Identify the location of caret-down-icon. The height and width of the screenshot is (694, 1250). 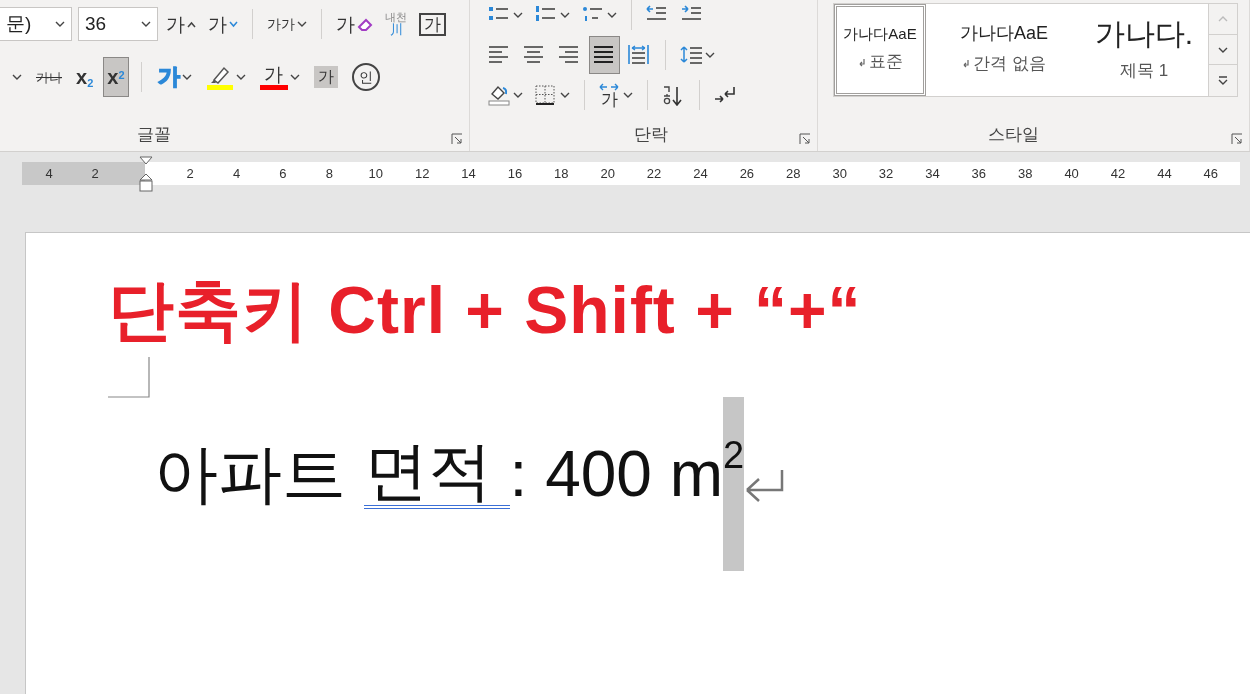
(233, 24).